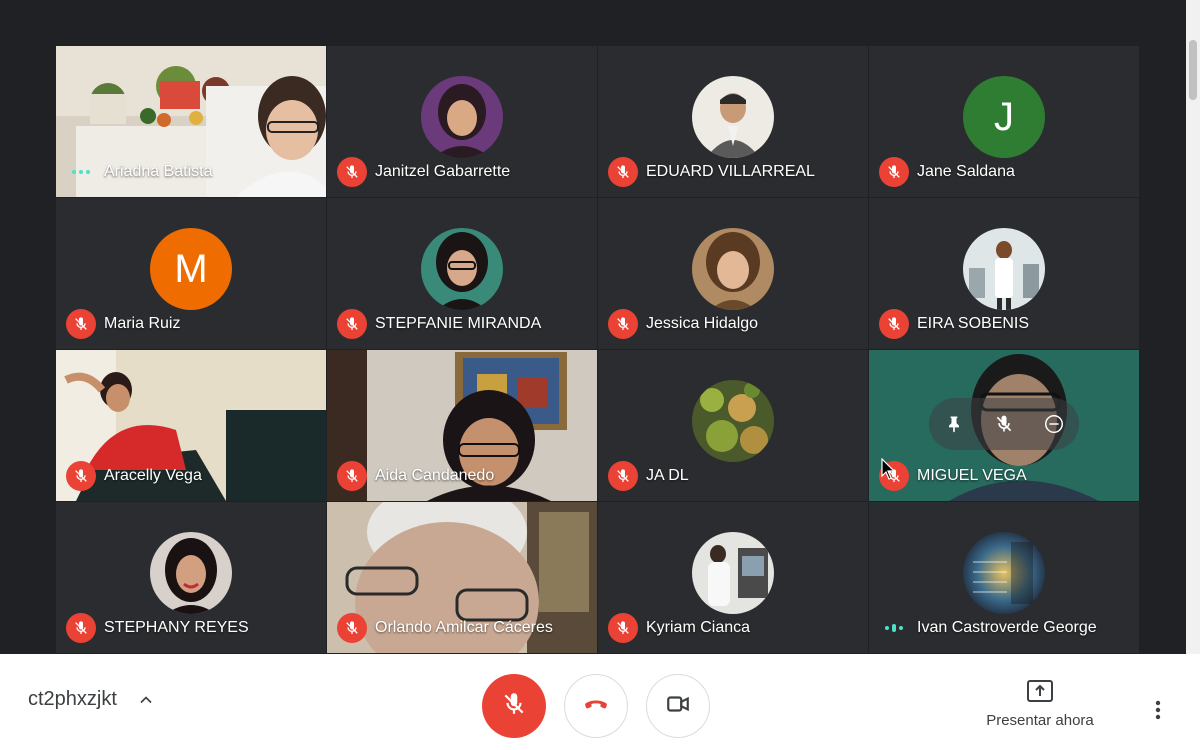 The image size is (1200, 750). Describe the element at coordinates (972, 475) in the screenshot. I see `participant-name: MIGUEL VEGA` at that location.